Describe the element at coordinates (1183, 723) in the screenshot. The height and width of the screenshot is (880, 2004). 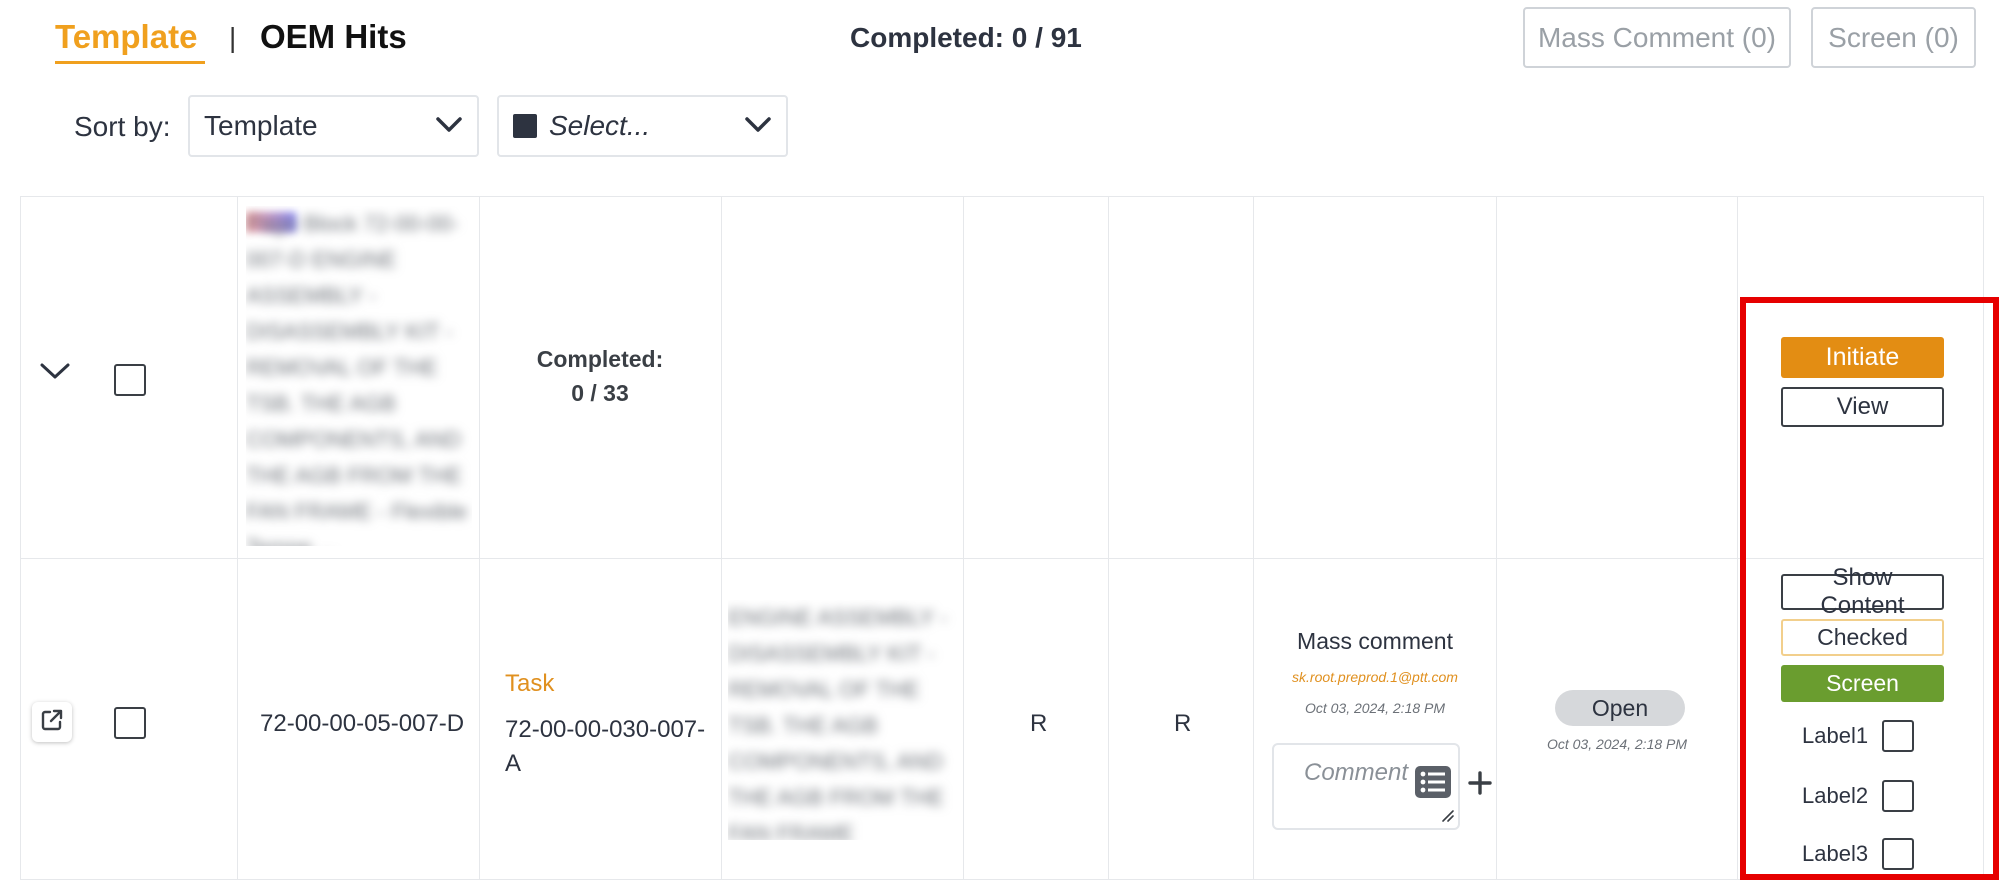
I see `col-r2-value: R` at that location.